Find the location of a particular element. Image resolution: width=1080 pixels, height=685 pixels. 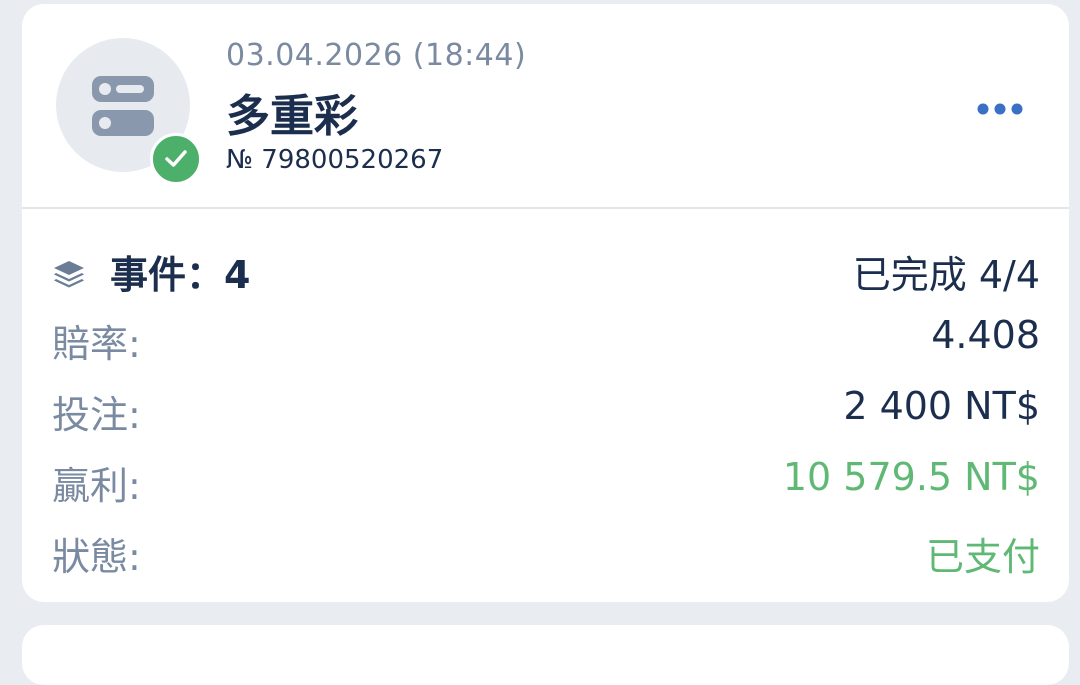

header-divider is located at coordinates (545, 208).